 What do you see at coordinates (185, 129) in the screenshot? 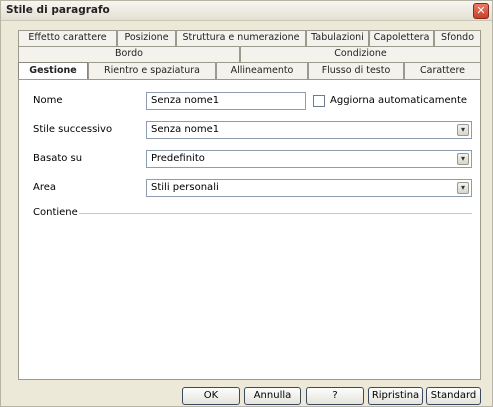
I see `next-style-value: Senza nome1` at bounding box center [185, 129].